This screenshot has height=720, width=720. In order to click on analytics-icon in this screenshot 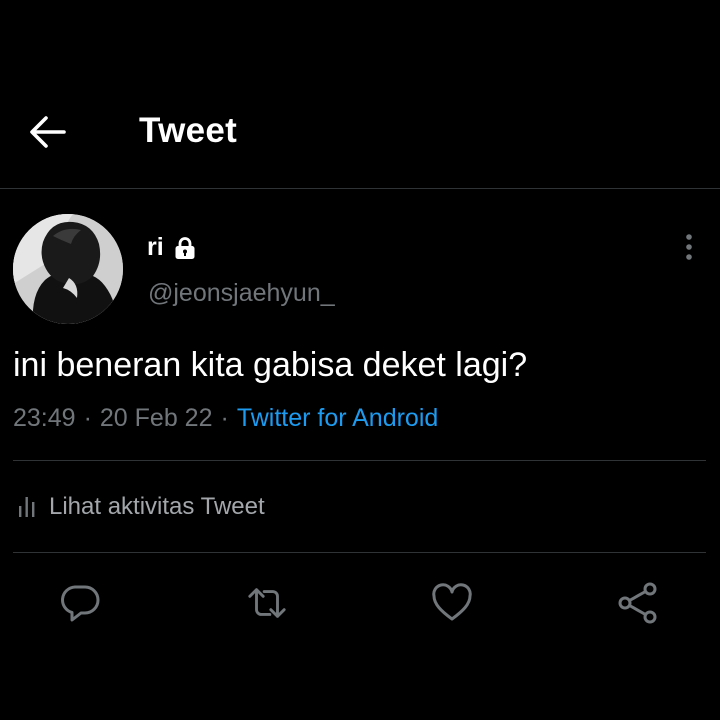, I will do `click(27, 507)`.